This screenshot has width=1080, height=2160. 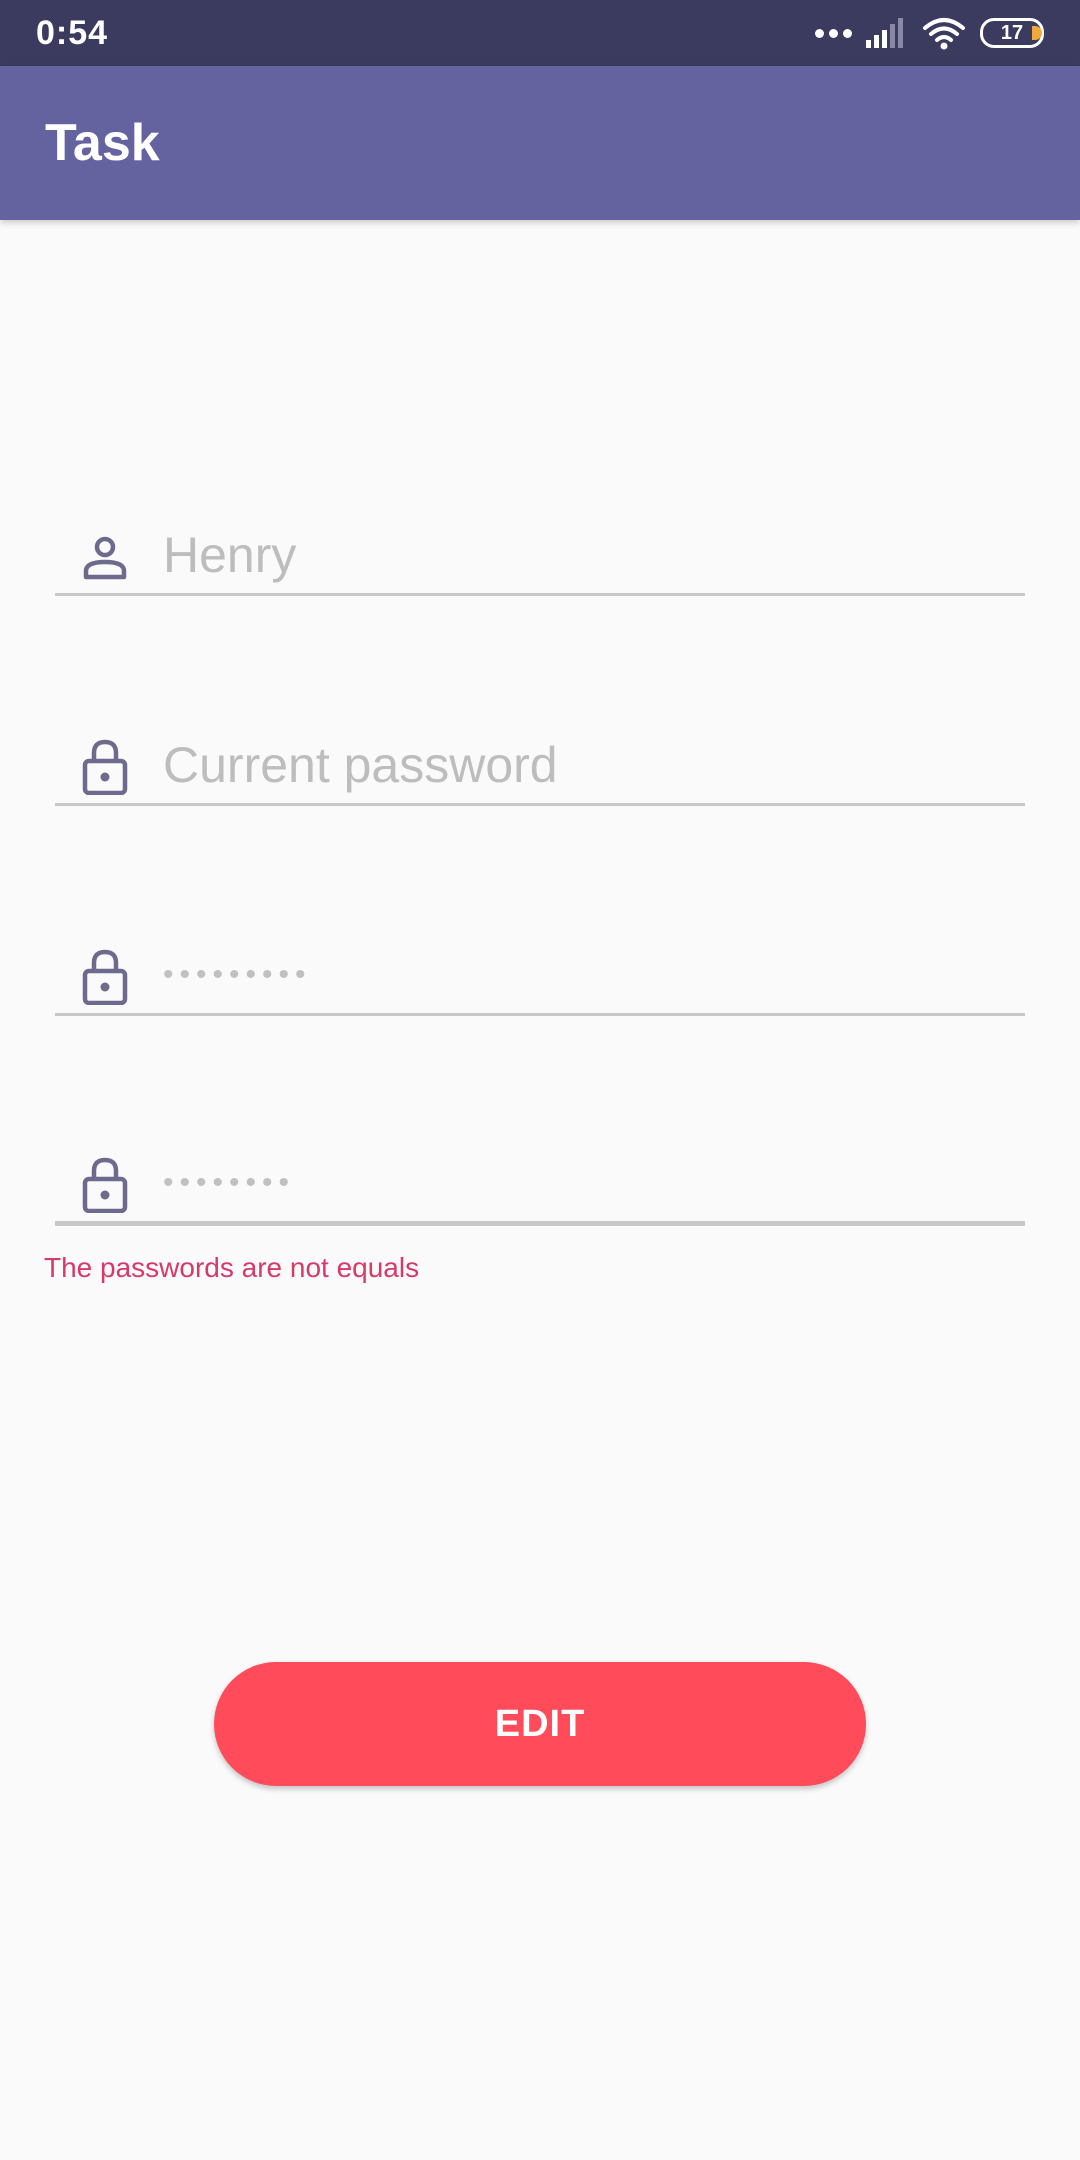 What do you see at coordinates (594, 765) in the screenshot?
I see `current-password-input` at bounding box center [594, 765].